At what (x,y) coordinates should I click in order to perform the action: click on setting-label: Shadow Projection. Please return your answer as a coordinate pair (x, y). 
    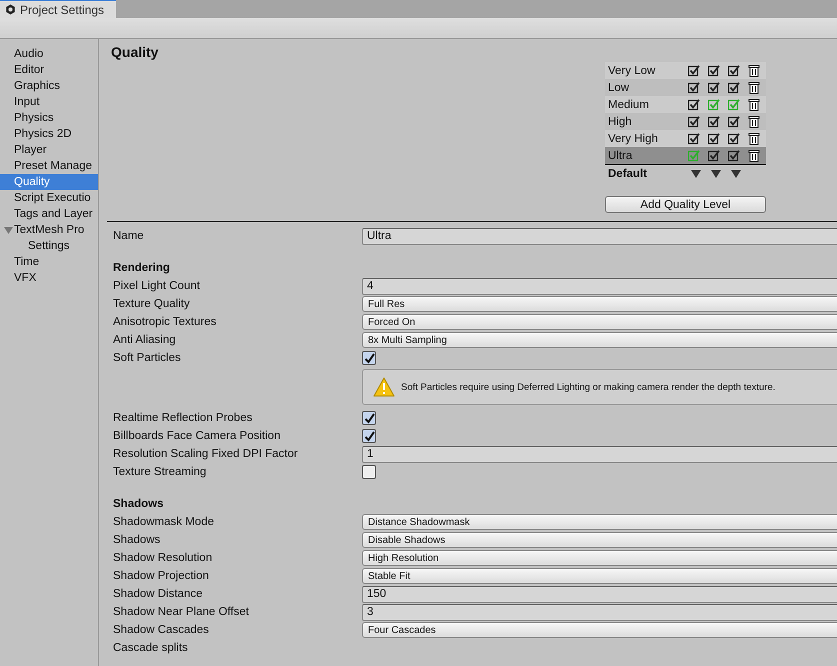
    Looking at the image, I should click on (161, 576).